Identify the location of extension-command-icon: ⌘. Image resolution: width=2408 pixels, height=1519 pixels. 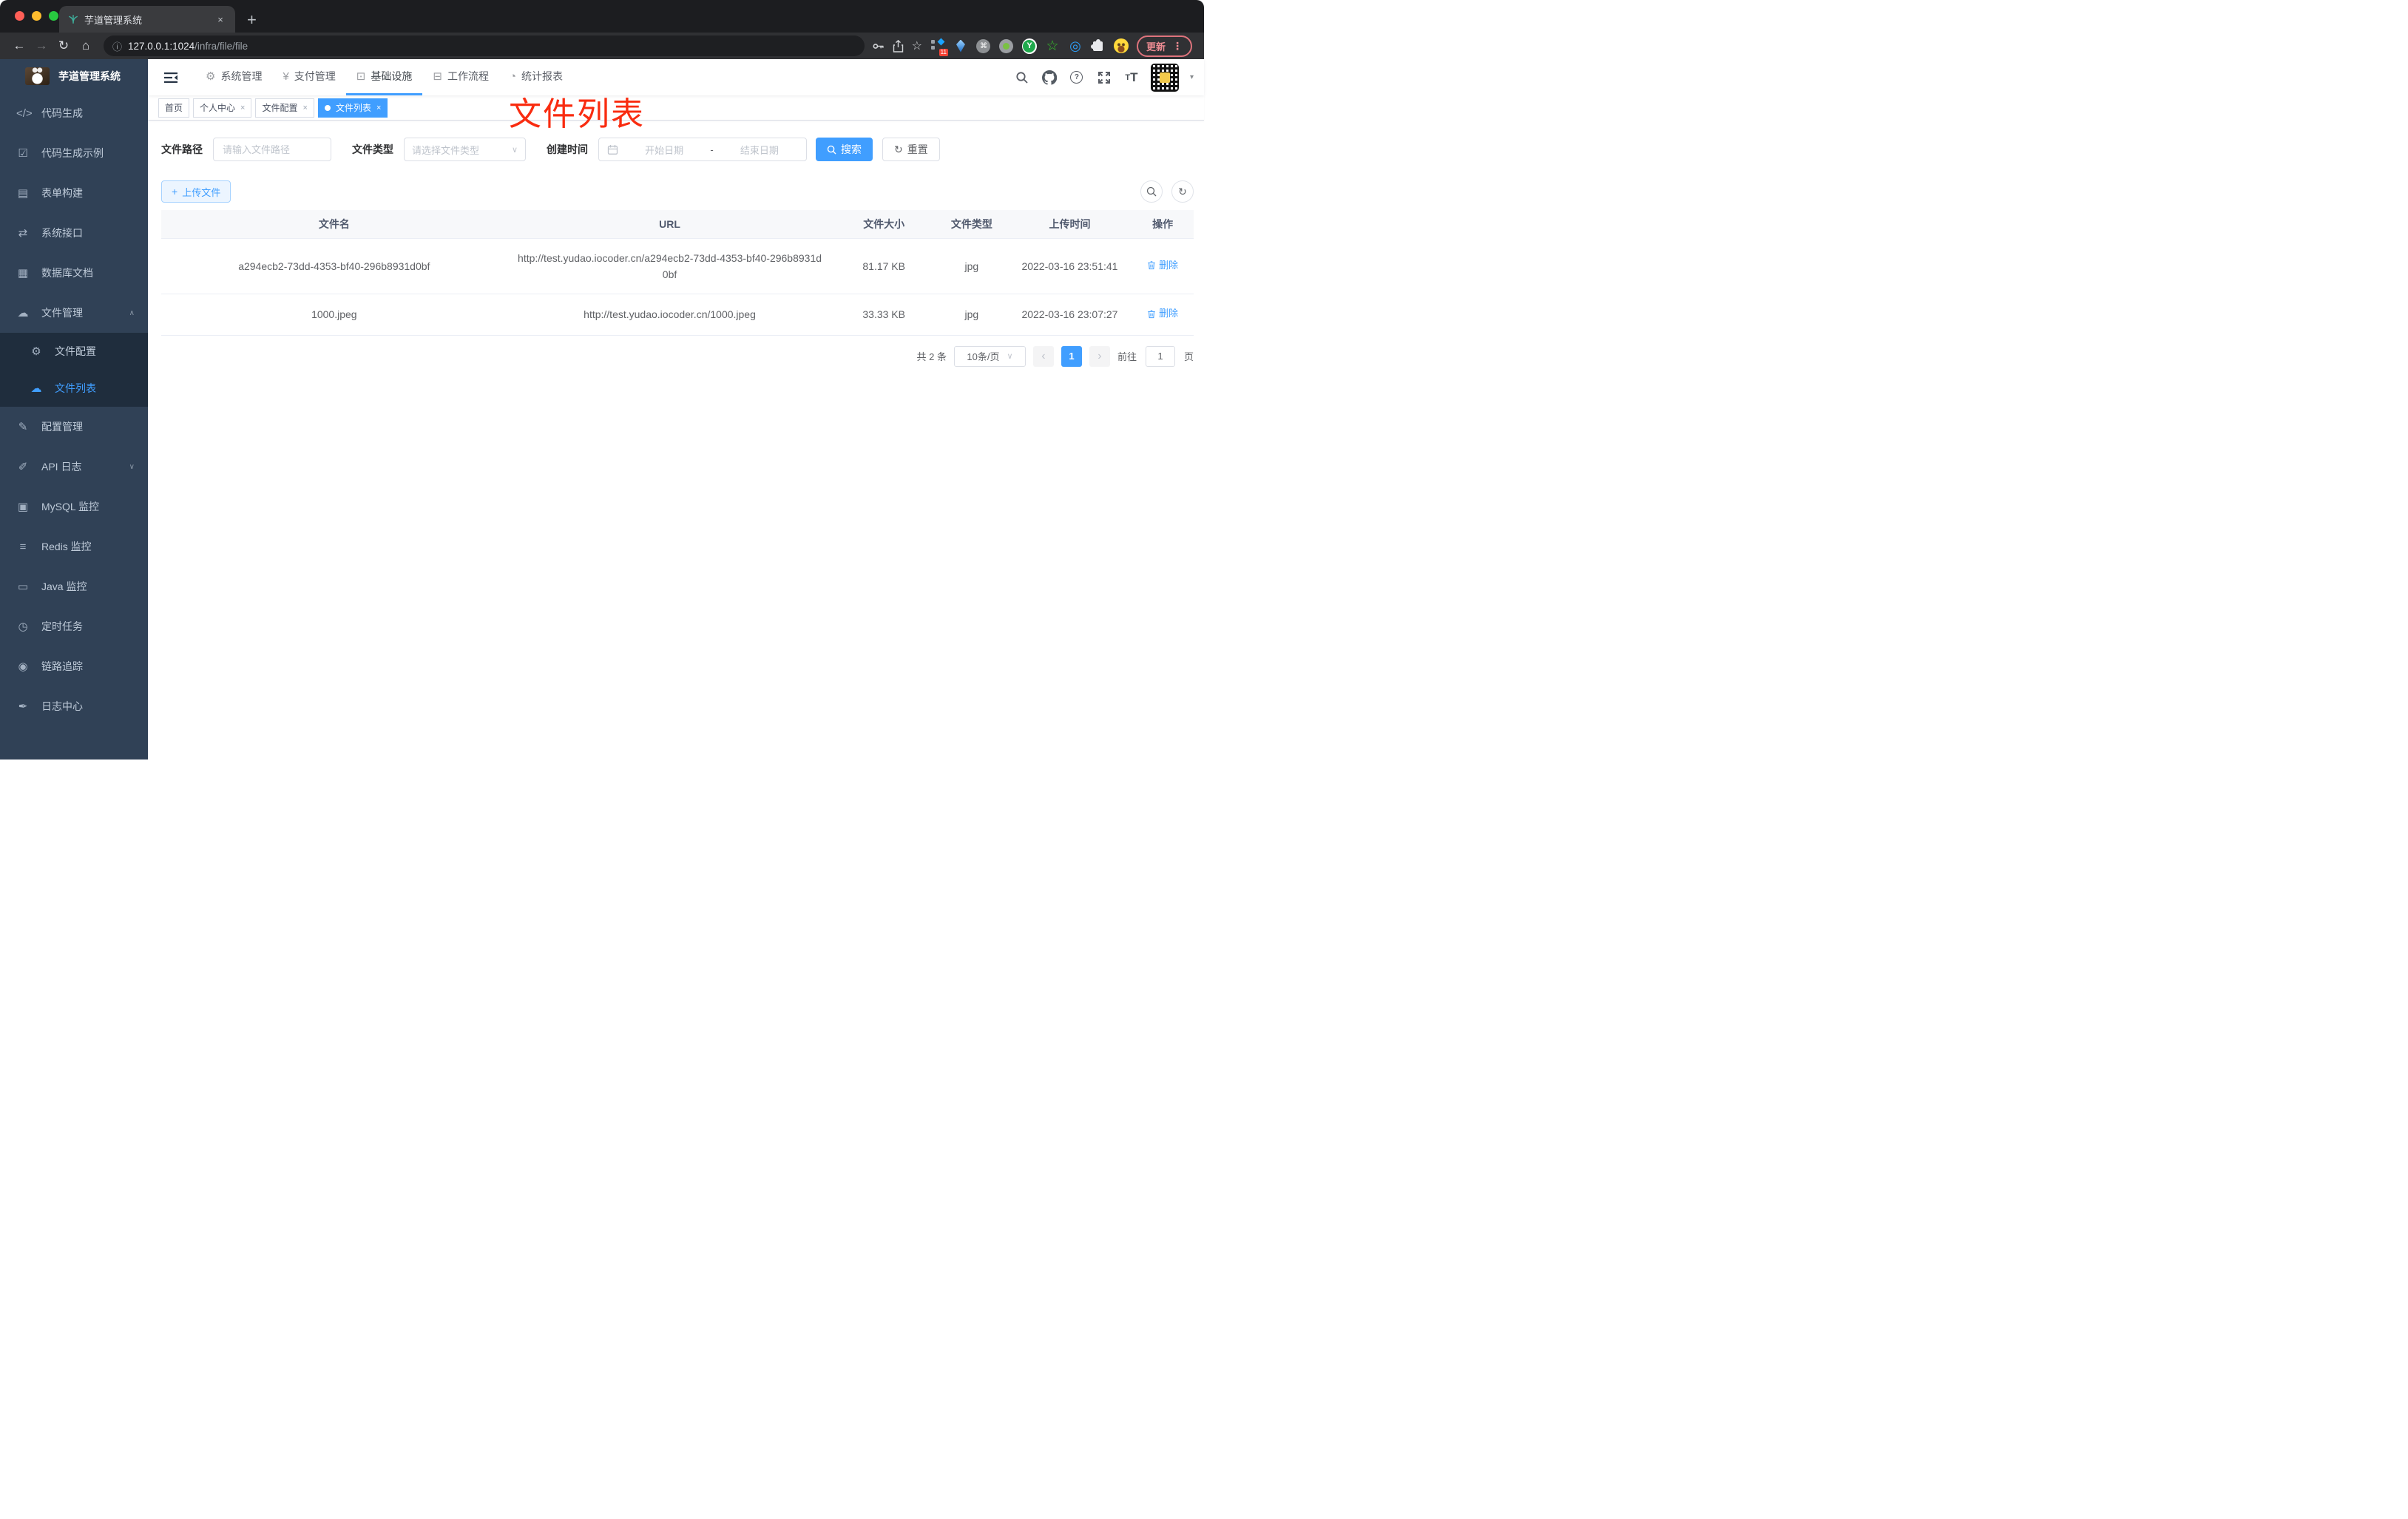
(983, 46).